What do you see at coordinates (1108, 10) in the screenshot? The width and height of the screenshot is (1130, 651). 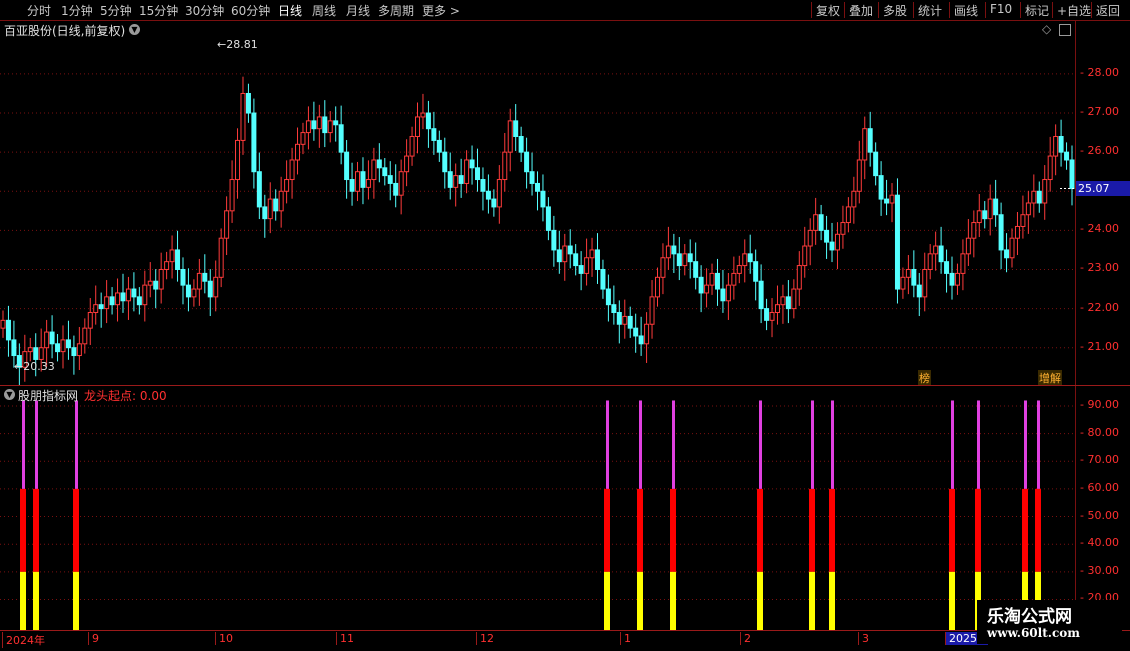 I see `toolbar-button: 返回` at bounding box center [1108, 10].